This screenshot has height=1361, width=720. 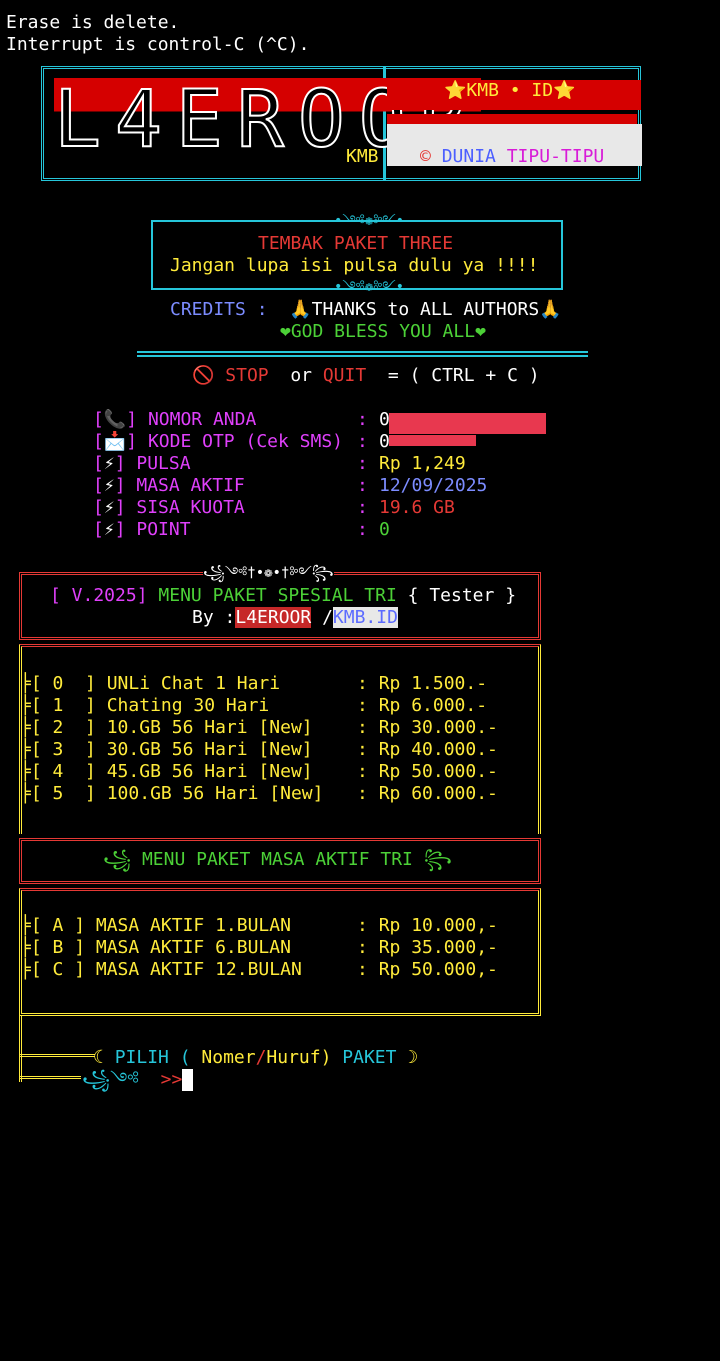 I want to click on menu1-by-line: By :L4EROOR /KMB.ID, so click(x=295, y=618).